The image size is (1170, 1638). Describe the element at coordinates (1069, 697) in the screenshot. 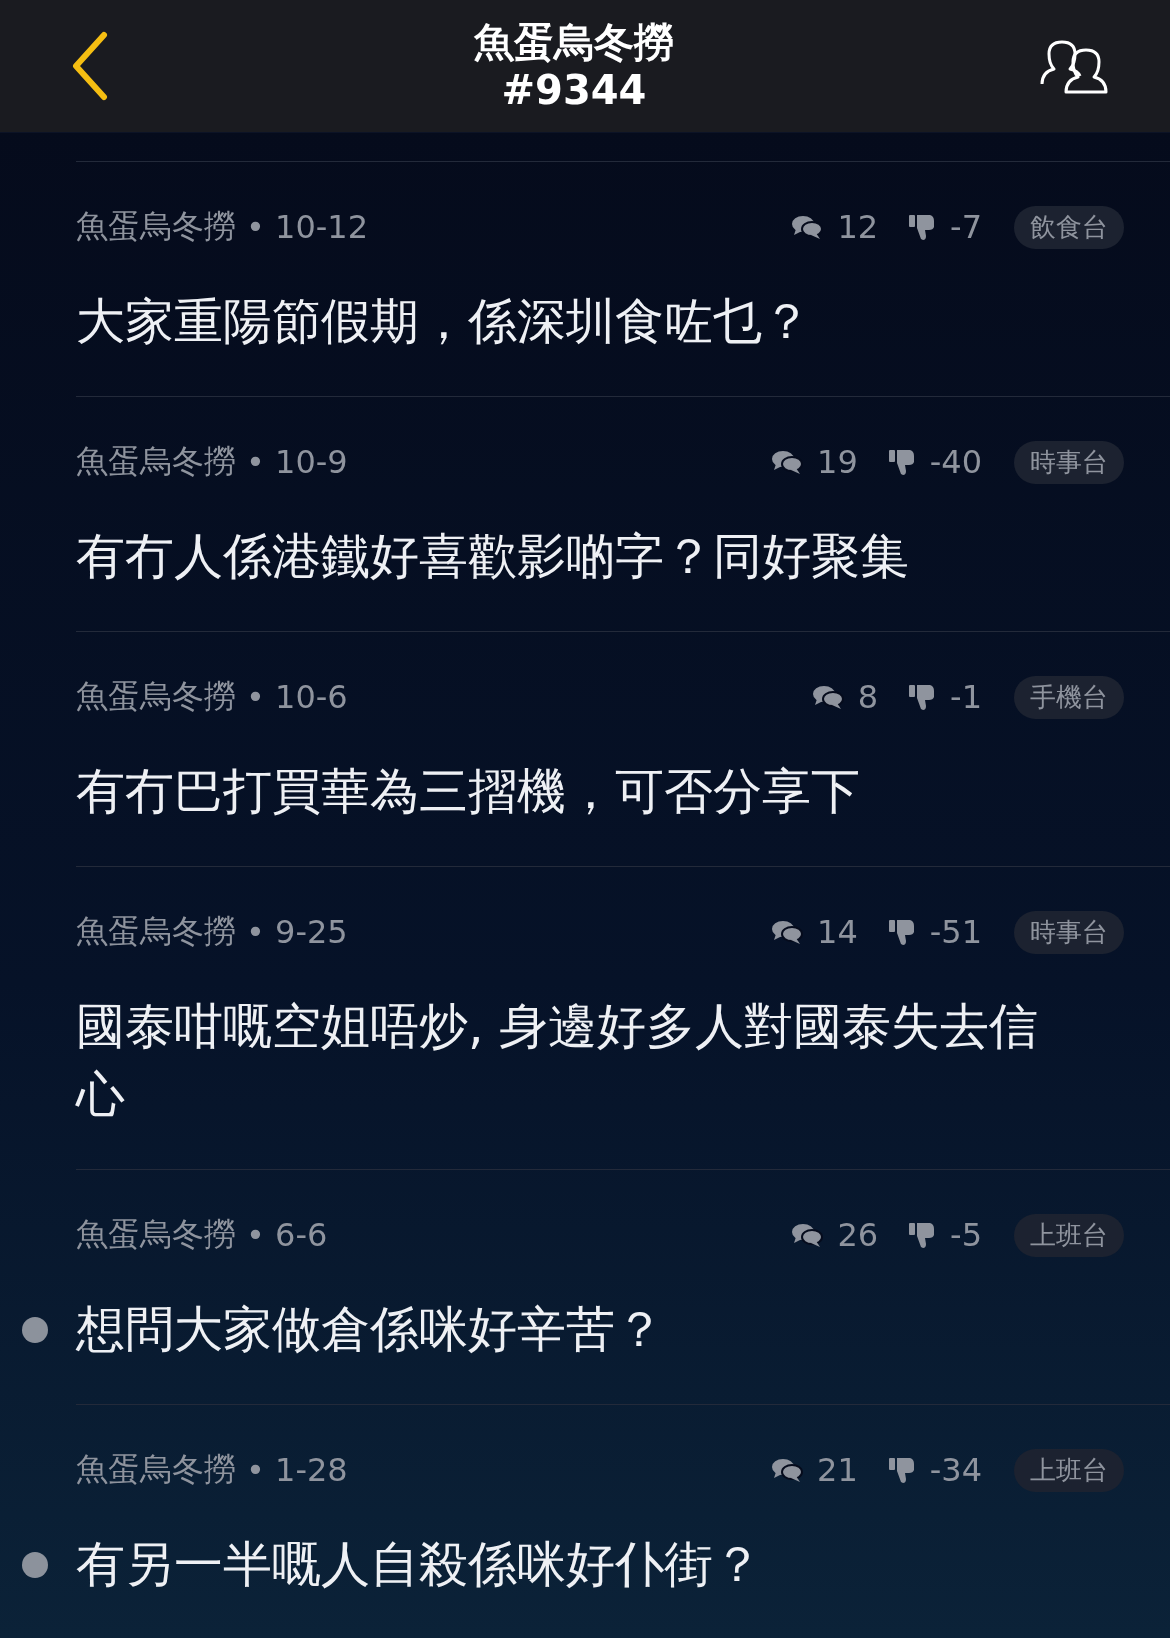

I see `board-tag: 手機台` at that location.